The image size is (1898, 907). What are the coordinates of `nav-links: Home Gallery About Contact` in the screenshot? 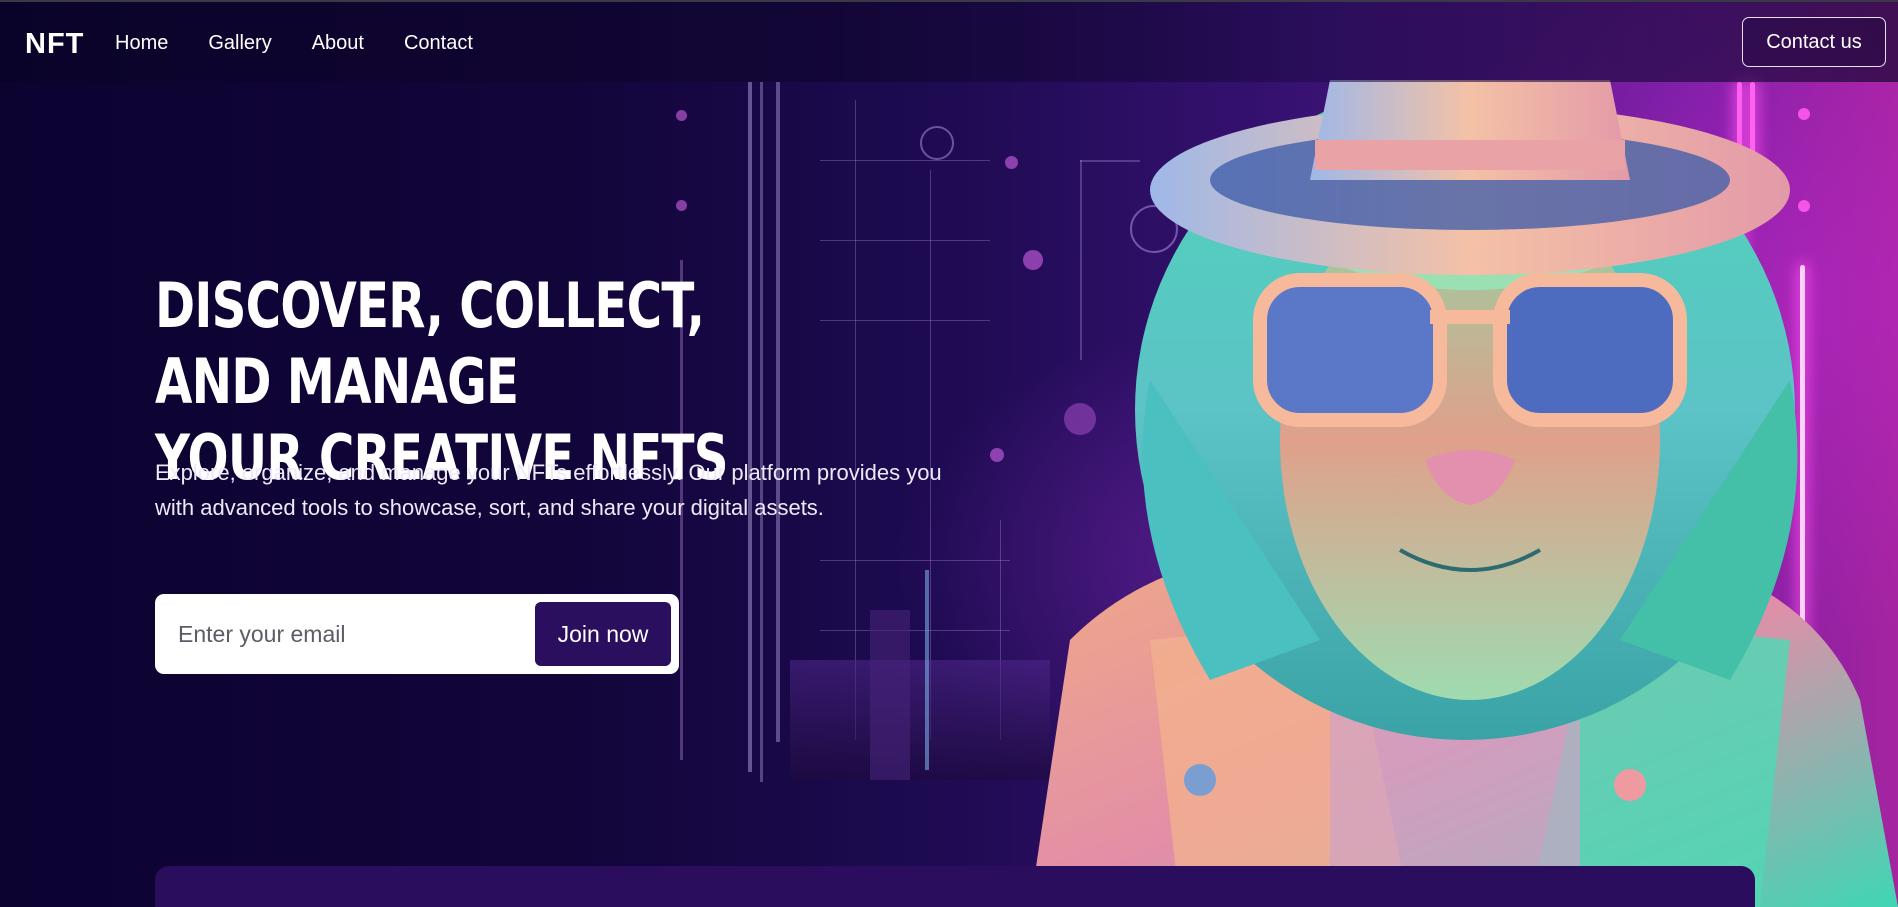 It's located at (314, 43).